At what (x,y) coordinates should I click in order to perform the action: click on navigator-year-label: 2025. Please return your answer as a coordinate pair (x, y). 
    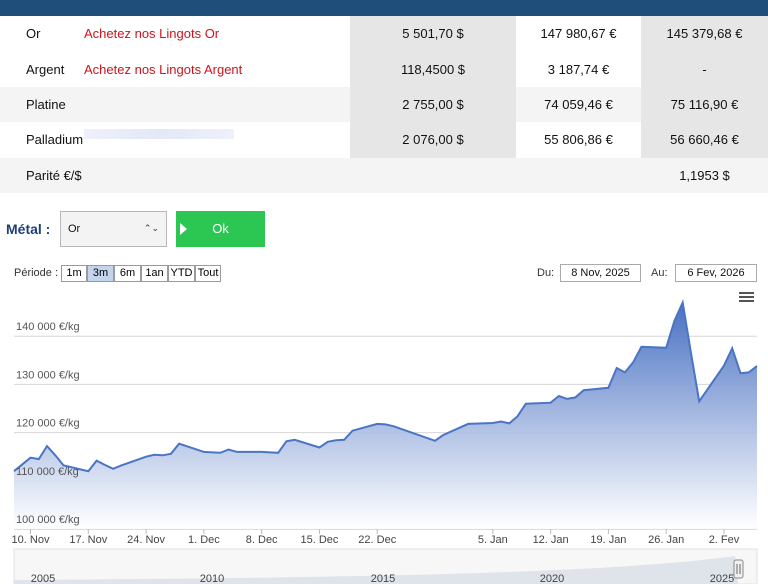
    Looking at the image, I should click on (722, 578).